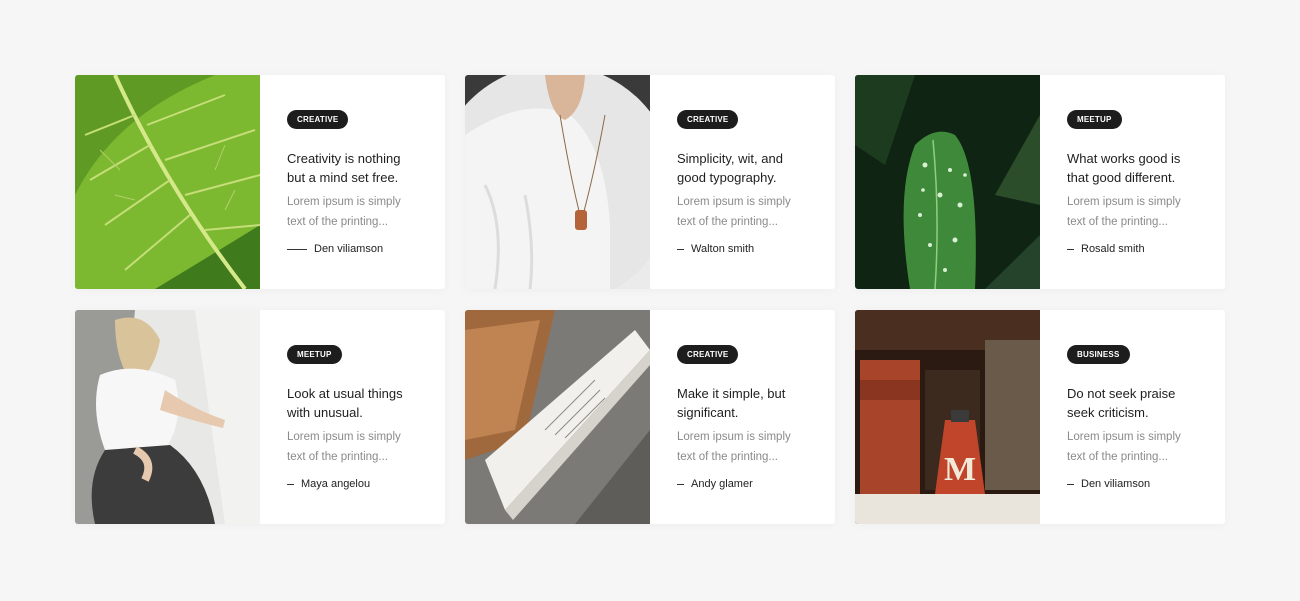  I want to click on post-title: Do not seek praise seek criticism., so click(1131, 403).